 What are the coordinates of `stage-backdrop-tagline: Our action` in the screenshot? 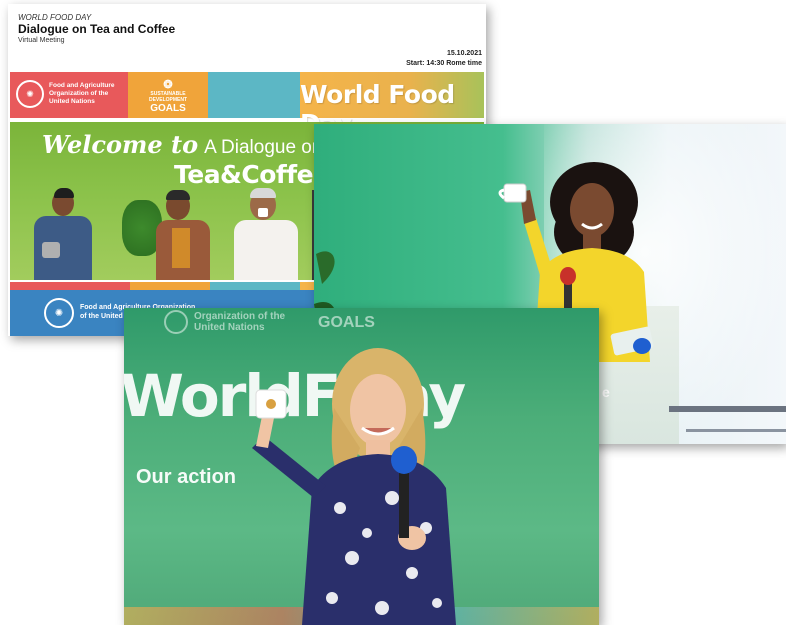 It's located at (186, 477).